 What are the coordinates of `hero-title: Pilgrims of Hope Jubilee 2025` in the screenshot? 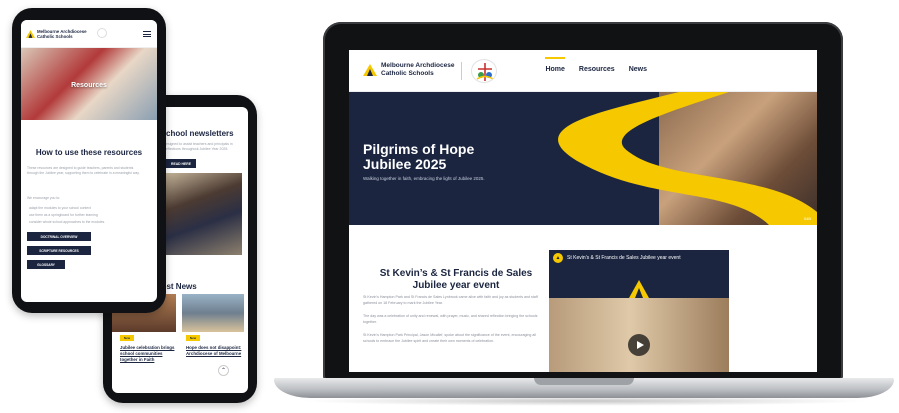 It's located at (433, 157).